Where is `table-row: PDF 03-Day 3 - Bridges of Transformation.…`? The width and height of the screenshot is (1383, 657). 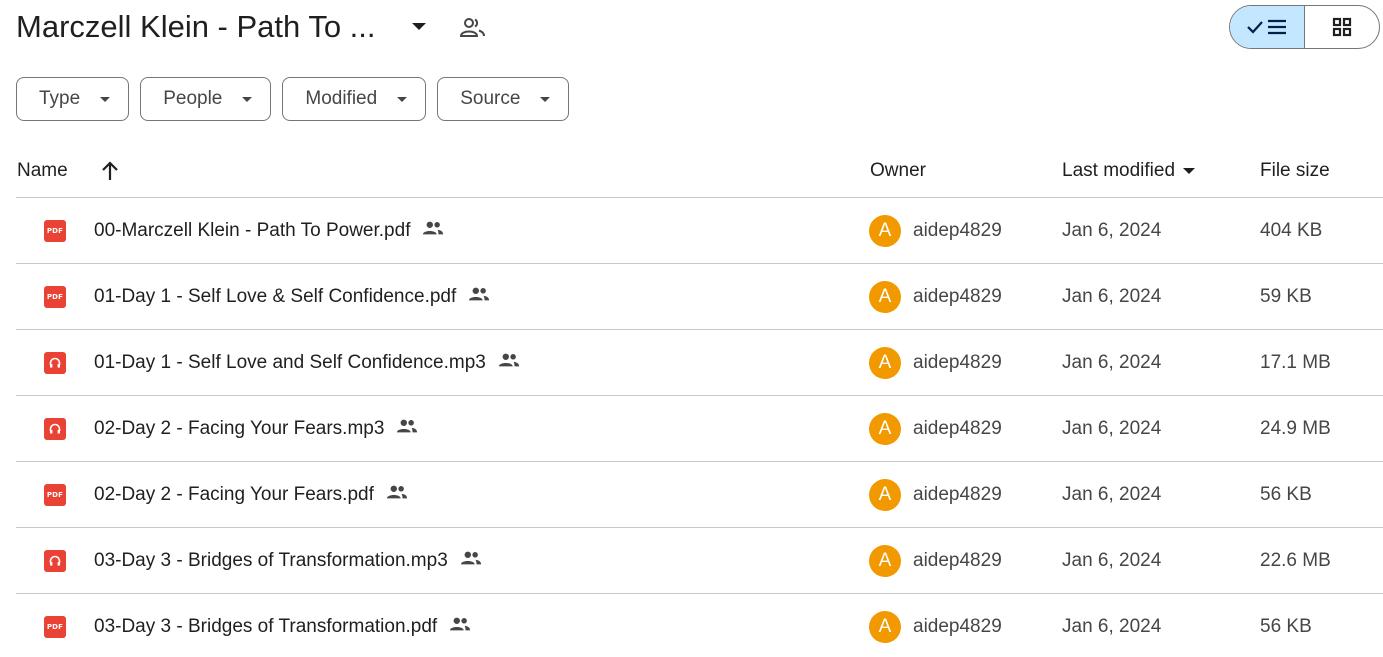
table-row: PDF 03-Day 3 - Bridges of Transformation.… is located at coordinates (699, 625).